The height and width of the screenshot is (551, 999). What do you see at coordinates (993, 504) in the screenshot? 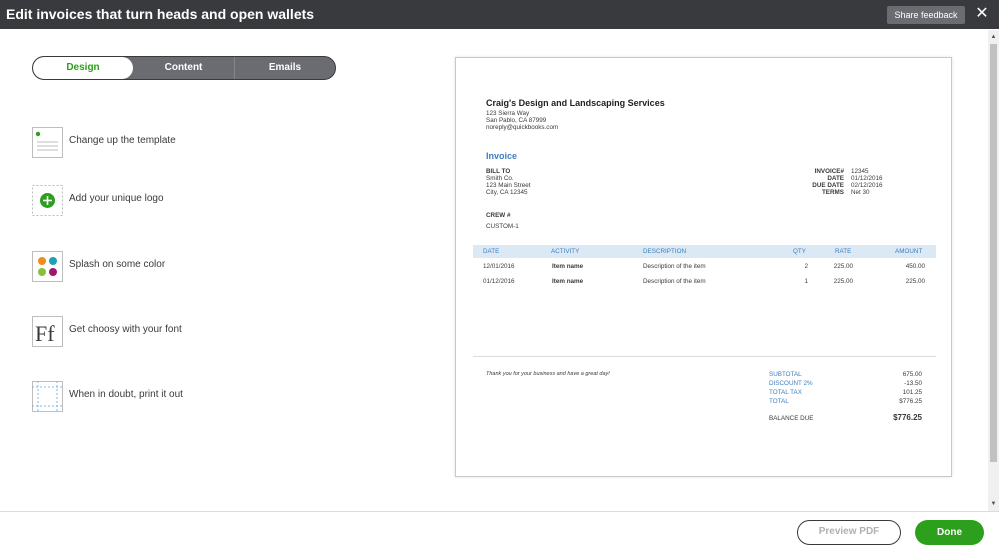
I see `scroll-down-icon: ▼` at bounding box center [993, 504].